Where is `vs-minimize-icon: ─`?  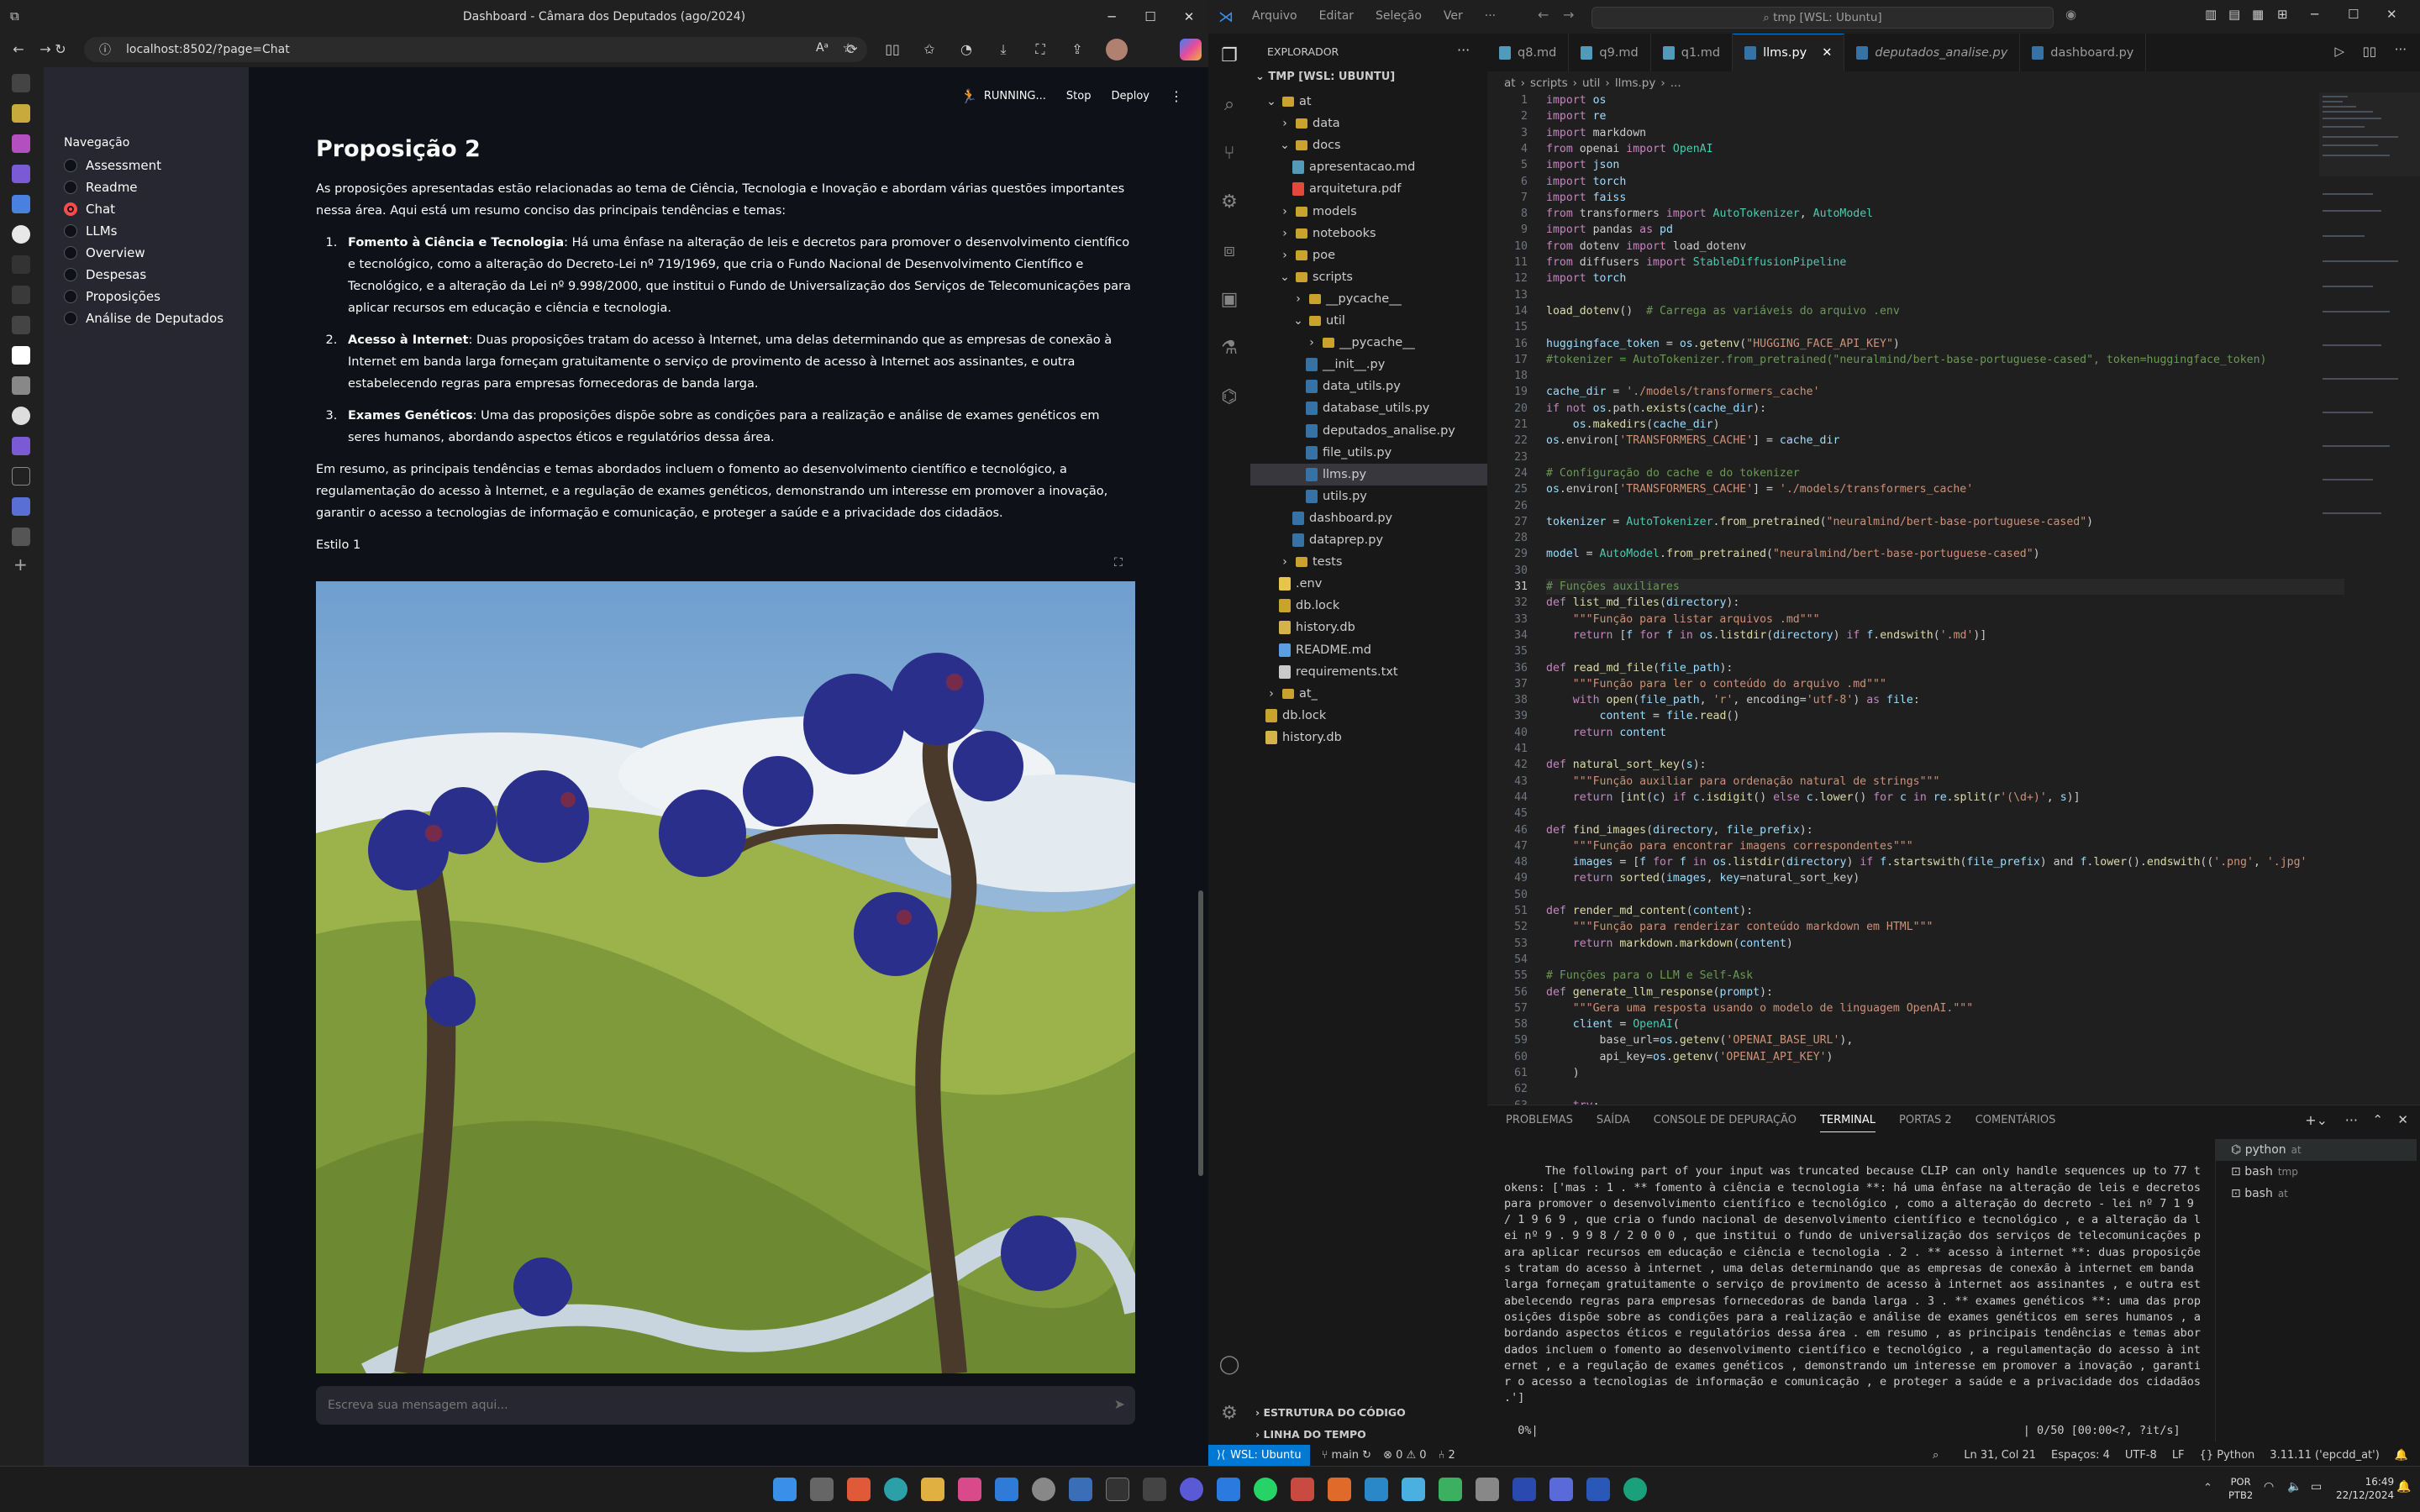 vs-minimize-icon: ─ is located at coordinates (2314, 14).